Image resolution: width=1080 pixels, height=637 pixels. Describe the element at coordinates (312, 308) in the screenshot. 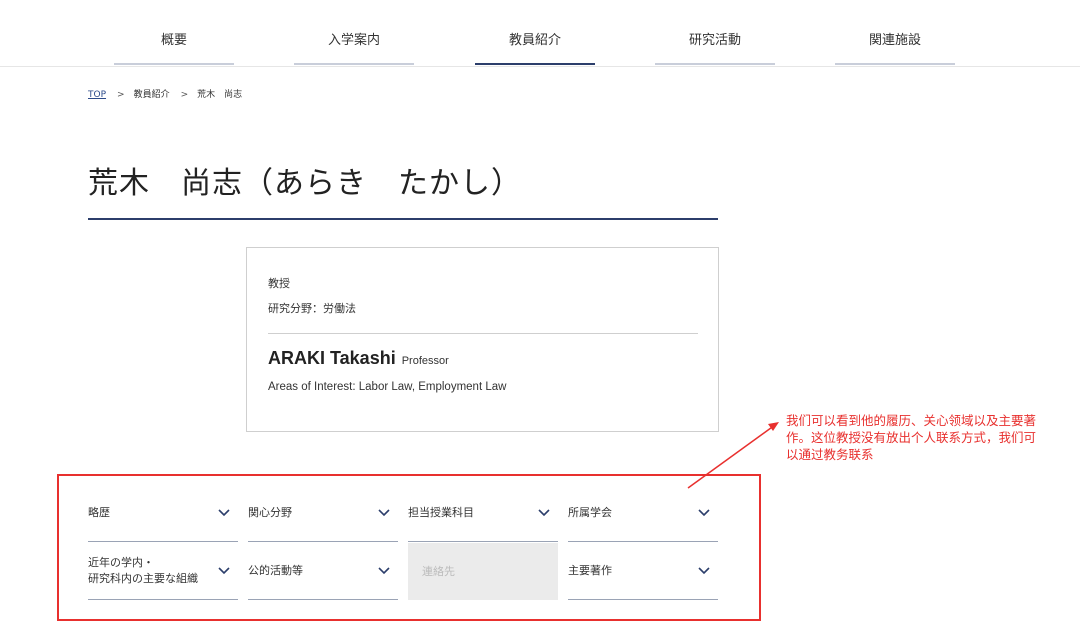

I see `research-field-jp: 研究分野：労働法` at that location.